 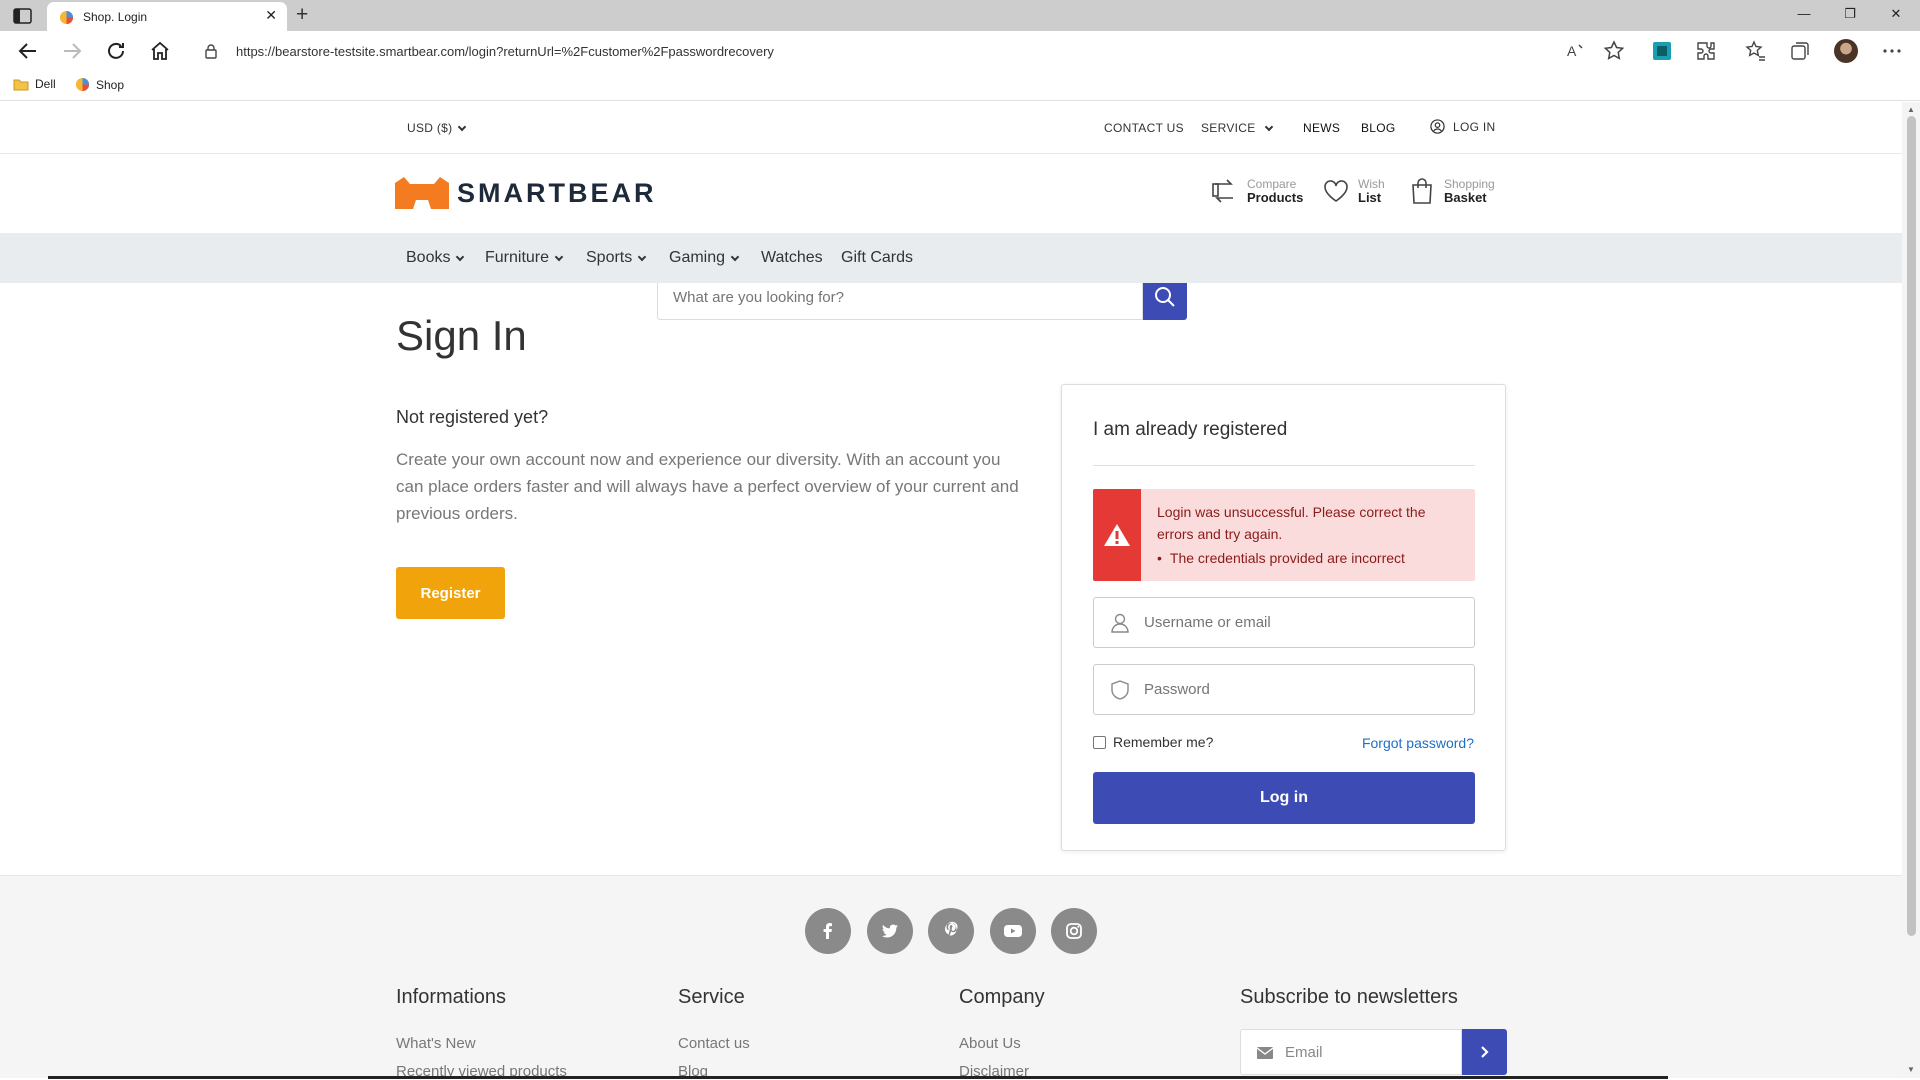 What do you see at coordinates (110, 84) in the screenshot?
I see `bookmark-label: Shop` at bounding box center [110, 84].